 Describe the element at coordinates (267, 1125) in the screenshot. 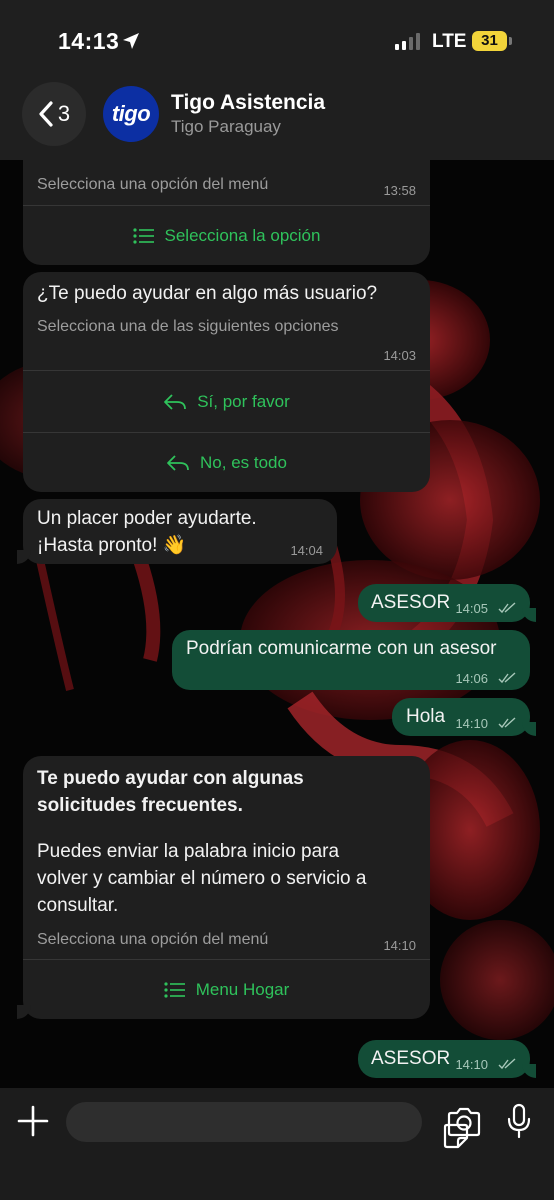

I see `message-input` at that location.